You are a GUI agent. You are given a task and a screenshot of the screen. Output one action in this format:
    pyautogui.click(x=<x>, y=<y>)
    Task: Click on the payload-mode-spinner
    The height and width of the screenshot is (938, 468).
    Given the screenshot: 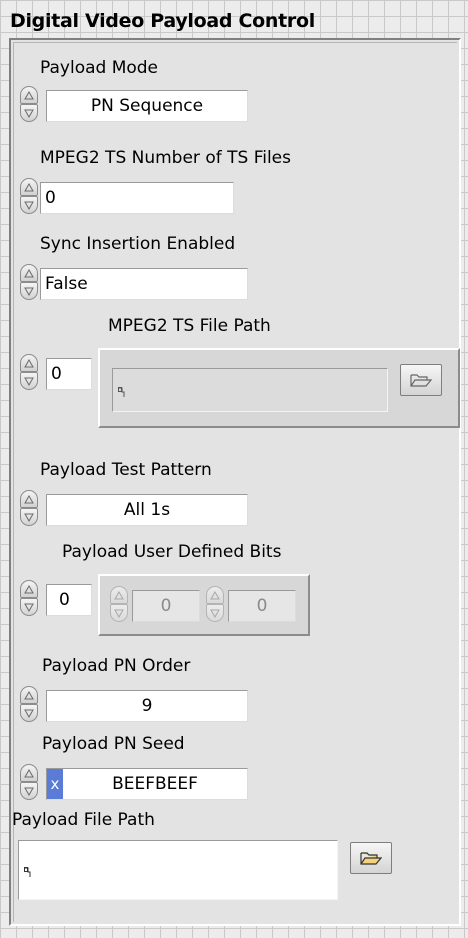 What is the action you would take?
    pyautogui.click(x=29, y=104)
    